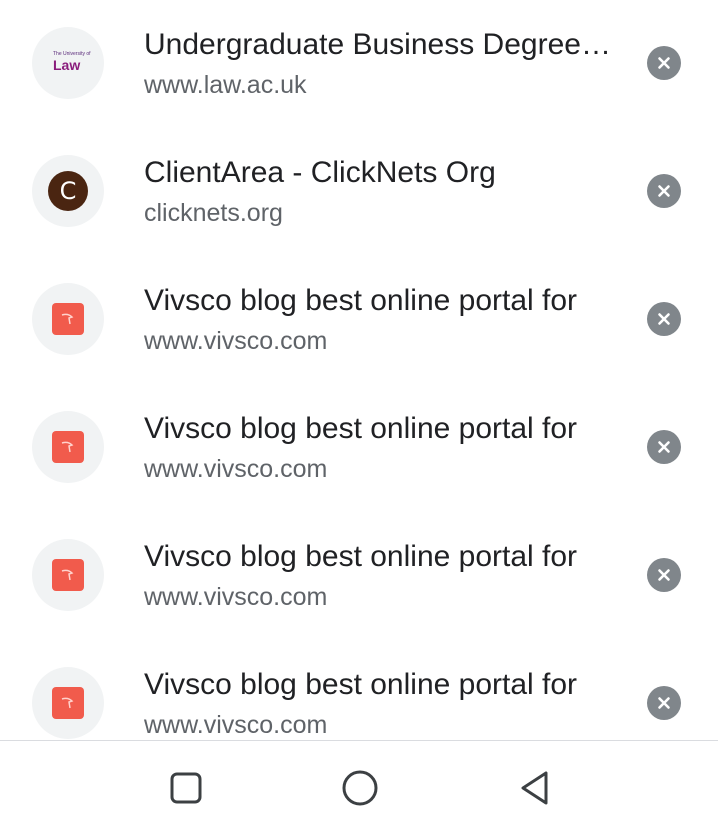 Image resolution: width=718 pixels, height=835 pixels. I want to click on home-circle-icon, so click(360, 788).